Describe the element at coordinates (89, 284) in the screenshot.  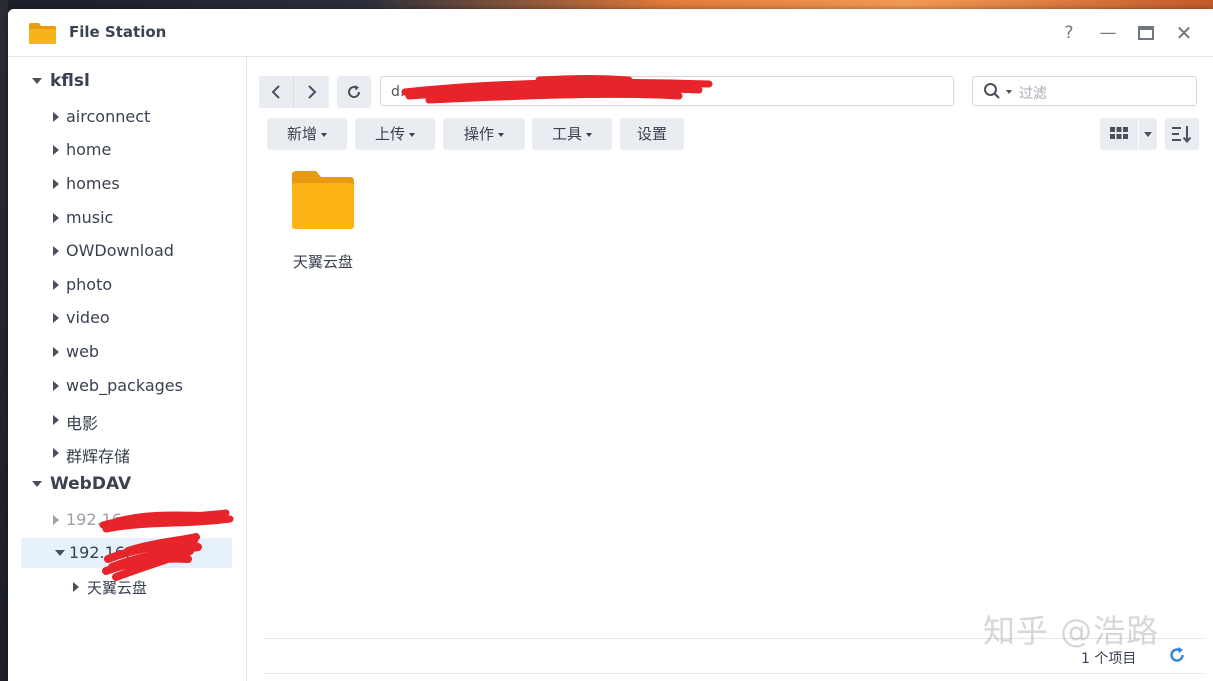
I see `sidebar-item-label: photo` at that location.